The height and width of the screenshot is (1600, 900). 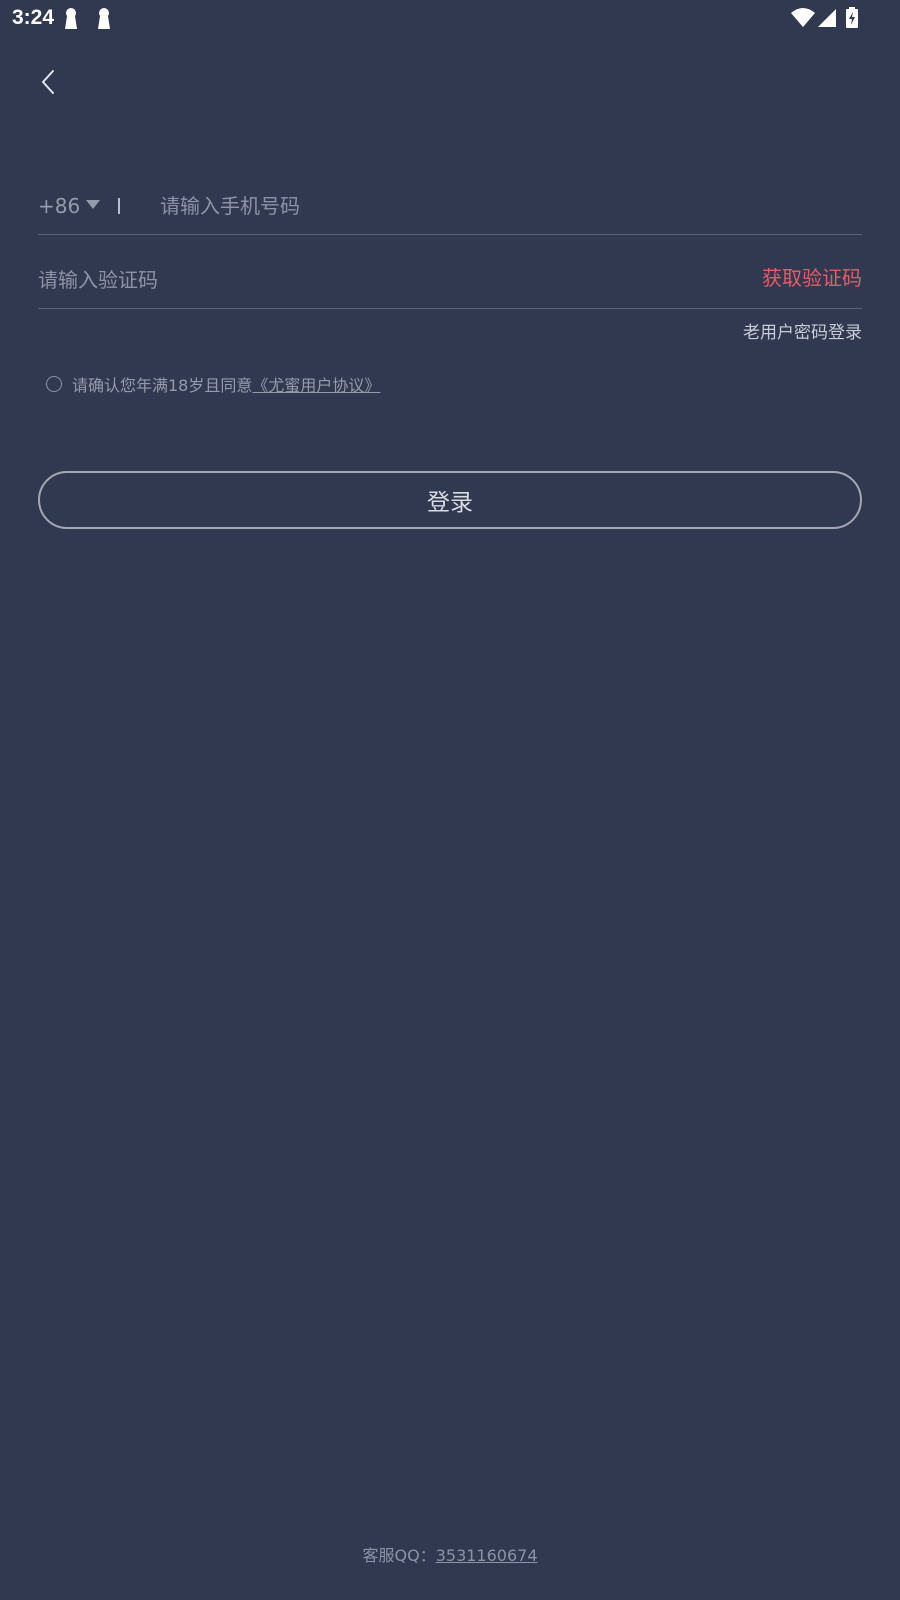 I want to click on qq-number-link: 3531160674, so click(x=487, y=1555).